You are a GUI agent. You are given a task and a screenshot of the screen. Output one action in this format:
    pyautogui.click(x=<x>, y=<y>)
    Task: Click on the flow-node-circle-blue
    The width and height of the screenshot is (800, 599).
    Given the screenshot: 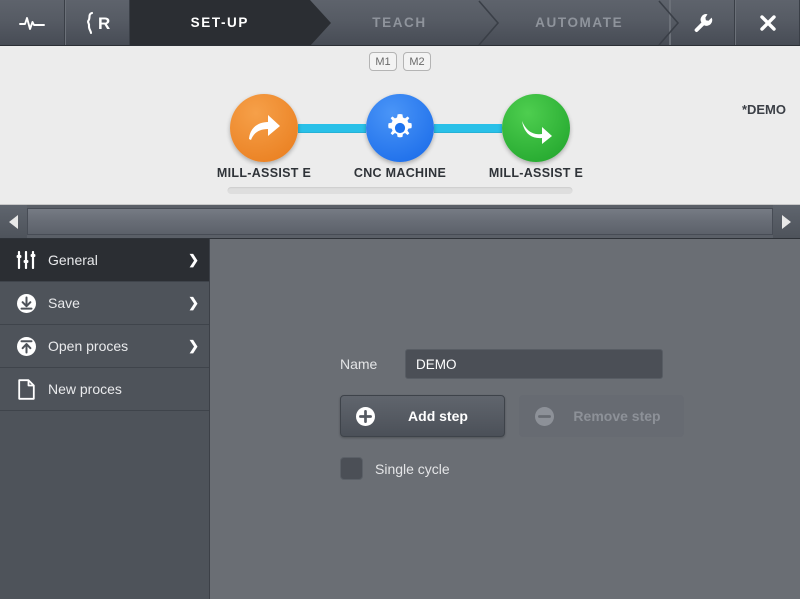 What is the action you would take?
    pyautogui.click(x=400, y=128)
    